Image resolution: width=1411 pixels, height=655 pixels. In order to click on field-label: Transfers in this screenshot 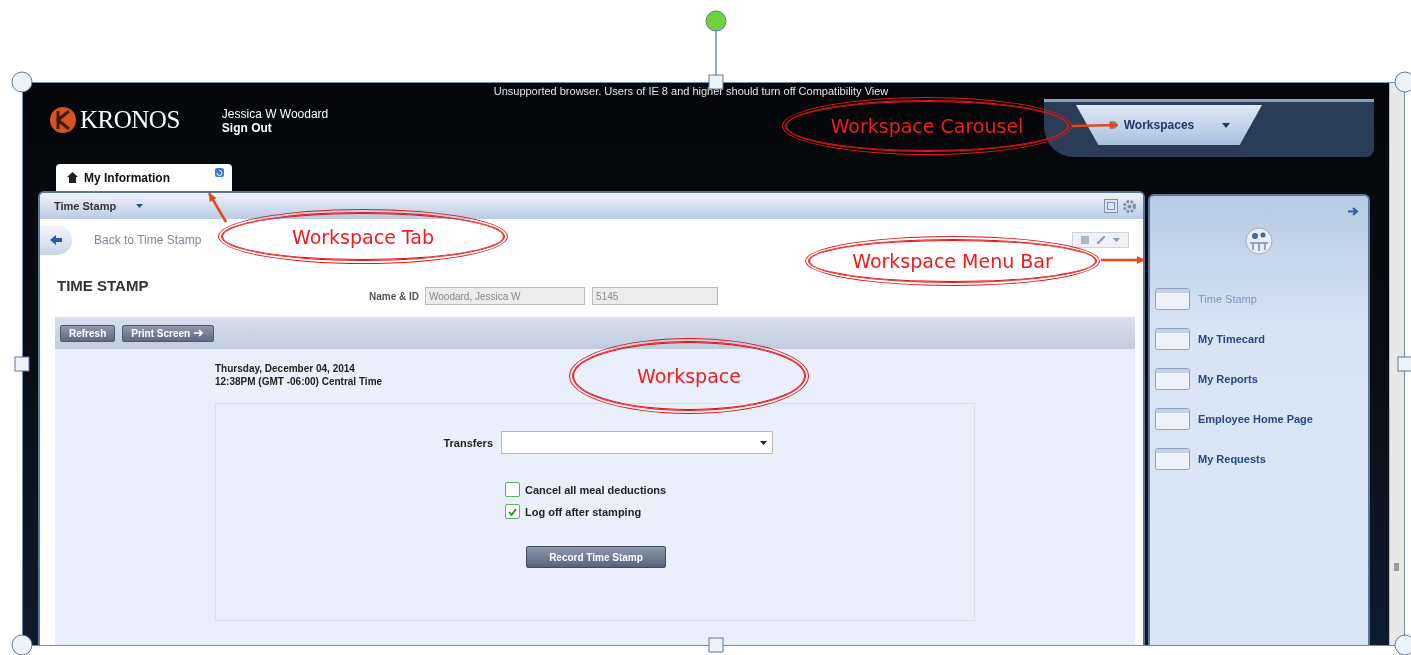, I will do `click(467, 442)`.